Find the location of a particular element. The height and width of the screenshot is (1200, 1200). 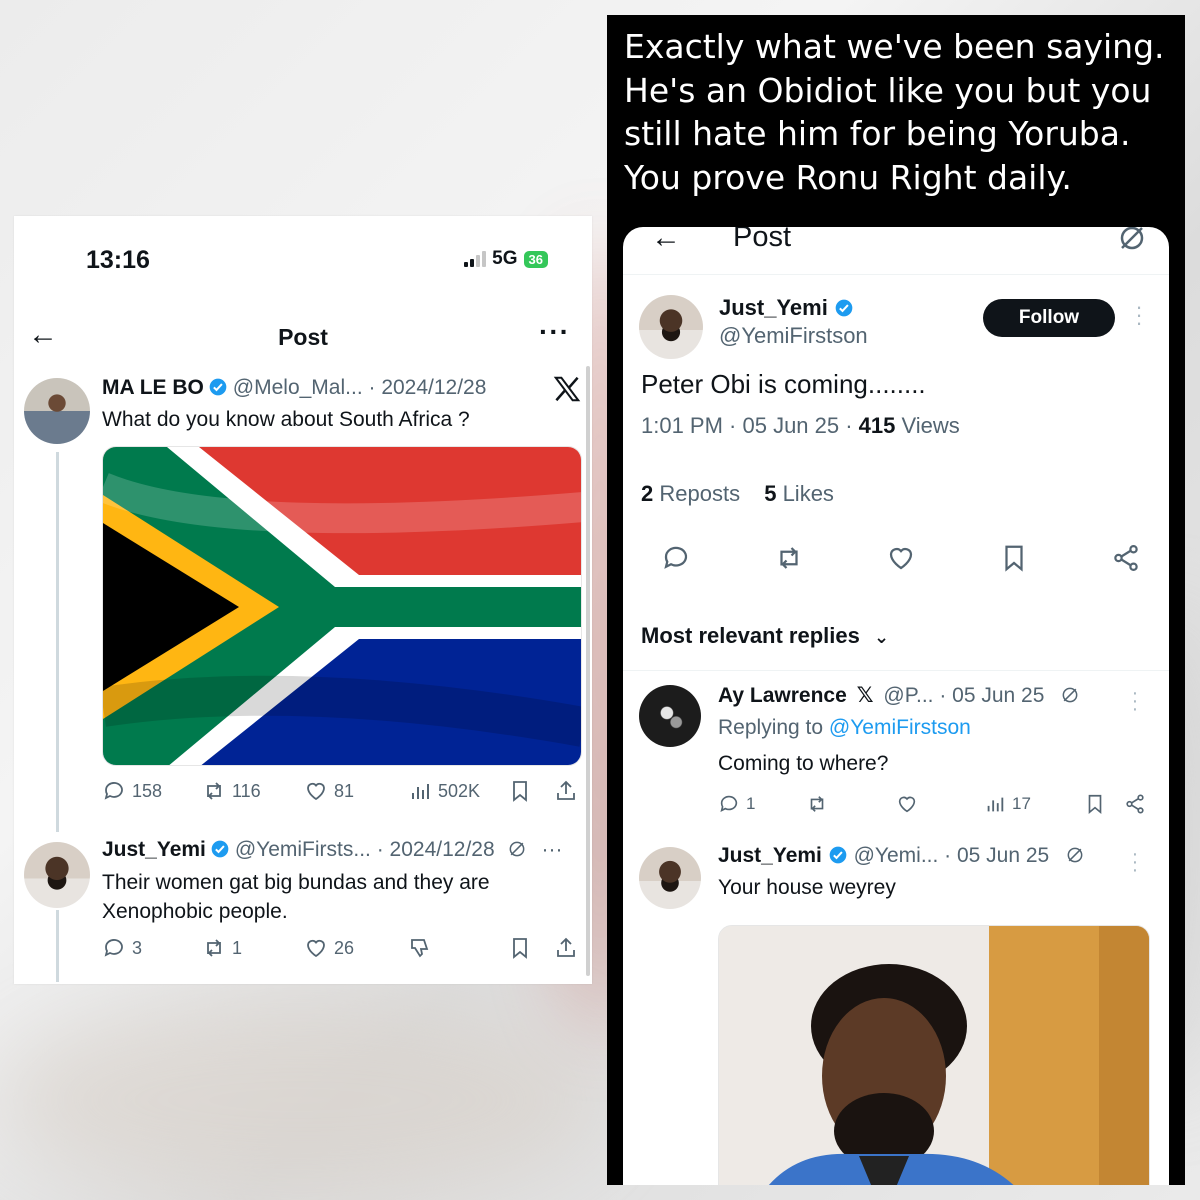

repost-button: 116 is located at coordinates (253, 791).